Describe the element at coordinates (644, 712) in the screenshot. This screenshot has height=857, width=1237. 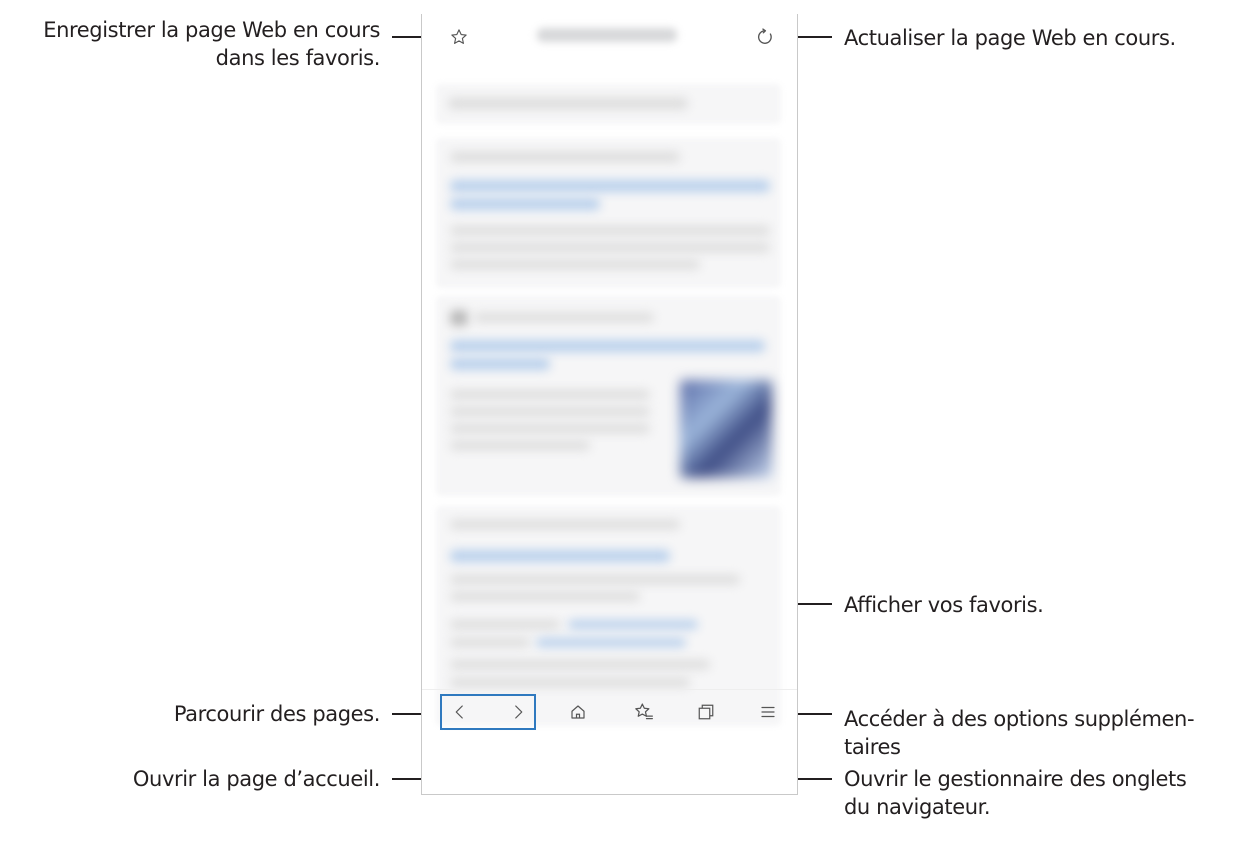
I see `bookmarks-list-icon` at that location.